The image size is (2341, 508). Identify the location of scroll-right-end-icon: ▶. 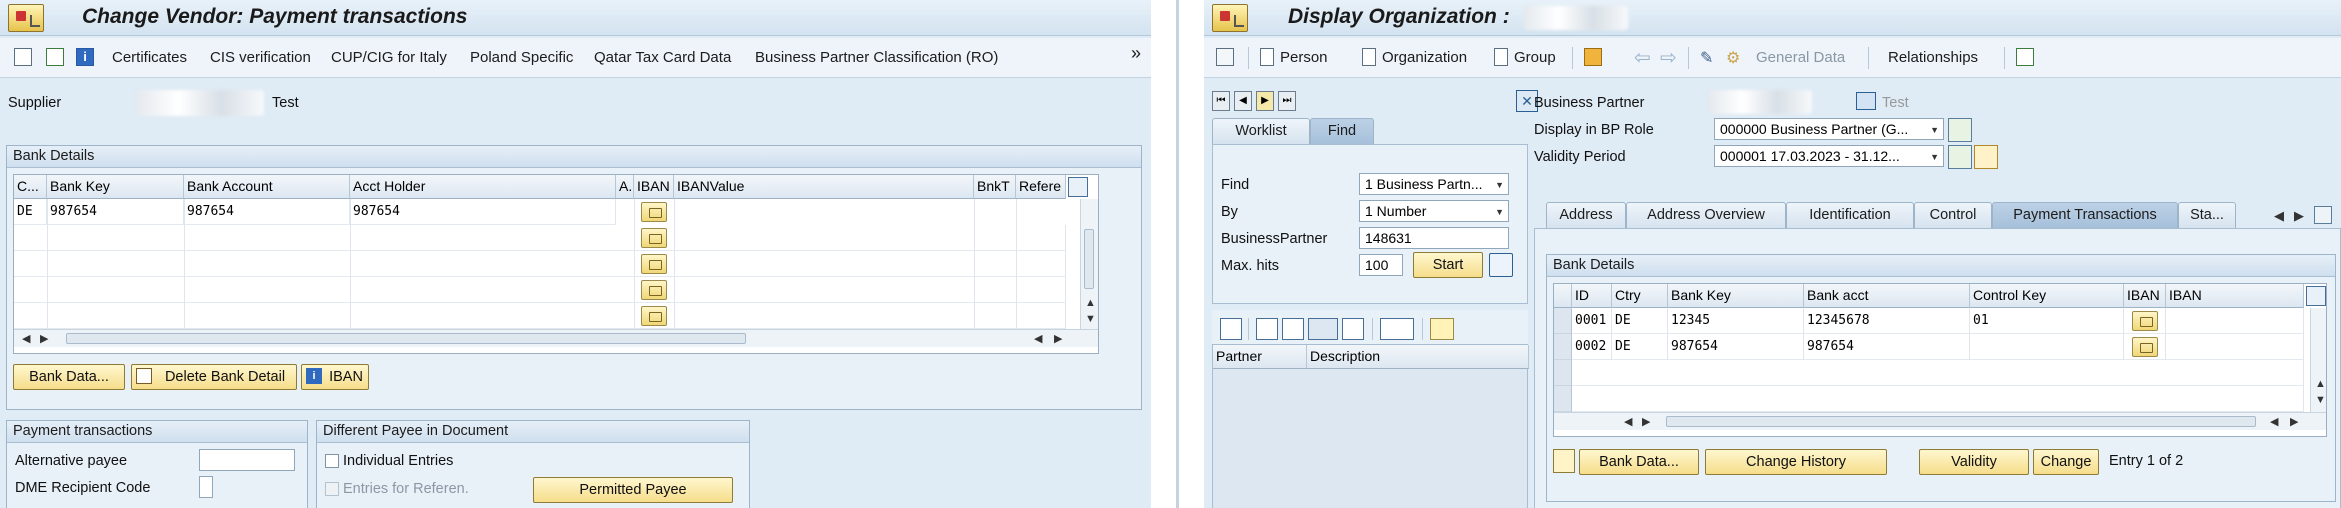
(2294, 421).